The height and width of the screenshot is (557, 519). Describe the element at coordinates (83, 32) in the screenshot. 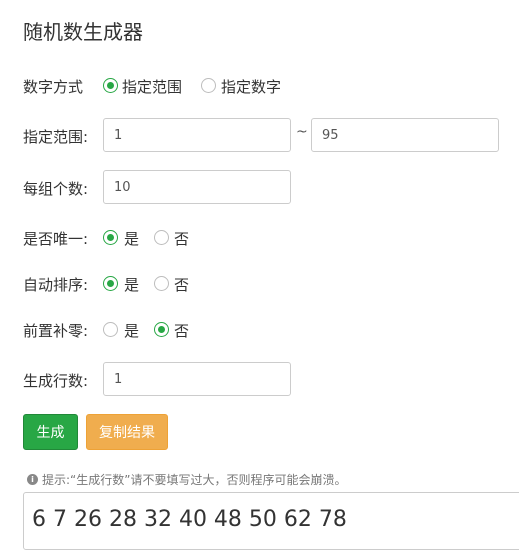

I see `page-title: 随机数生成器` at that location.